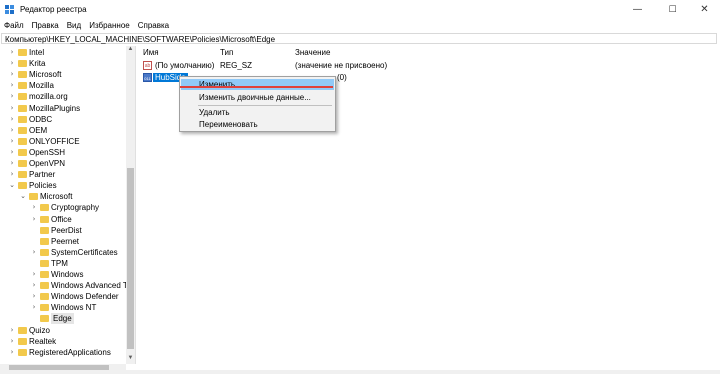  Describe the element at coordinates (63, 174) in the screenshot. I see `tree-item: › Partner` at that location.